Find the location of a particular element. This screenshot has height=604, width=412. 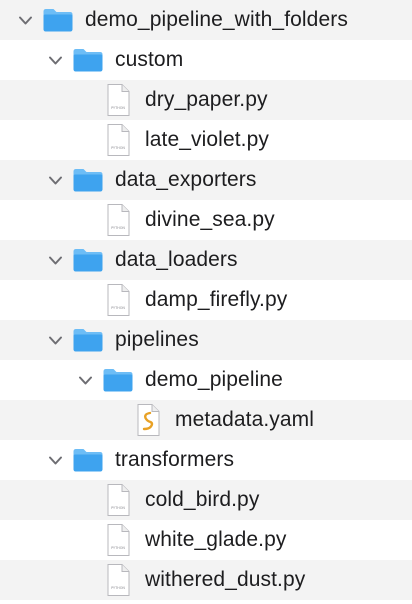

tree-row-withered-dust-py: PYTHON withered_dust.py is located at coordinates (206, 580).